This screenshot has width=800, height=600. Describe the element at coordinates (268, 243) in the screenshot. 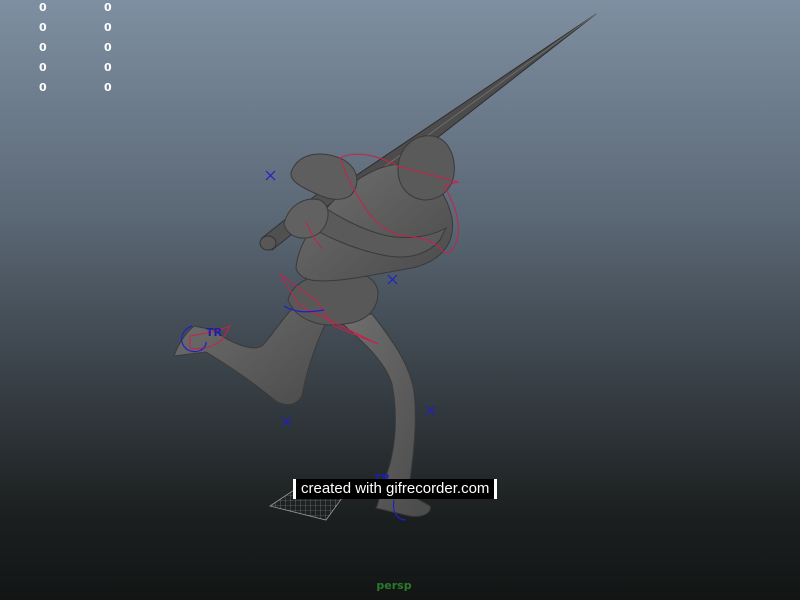

I see `sword-pommel` at that location.